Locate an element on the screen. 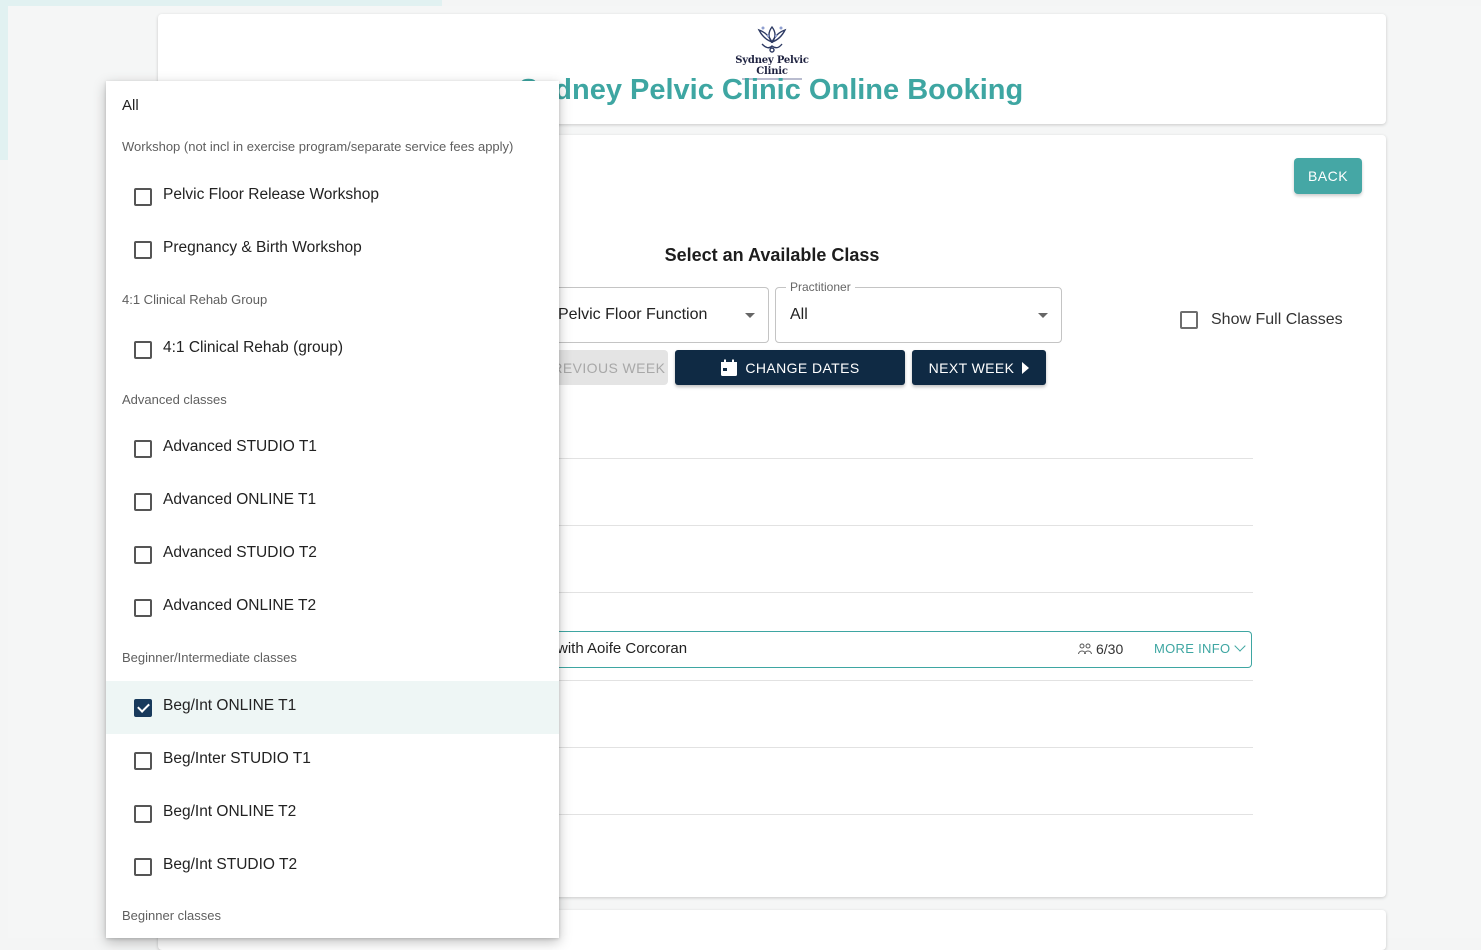 Image resolution: width=1481 pixels, height=950 pixels. option-label: Beg/Int STUDIO T2 is located at coordinates (230, 864).